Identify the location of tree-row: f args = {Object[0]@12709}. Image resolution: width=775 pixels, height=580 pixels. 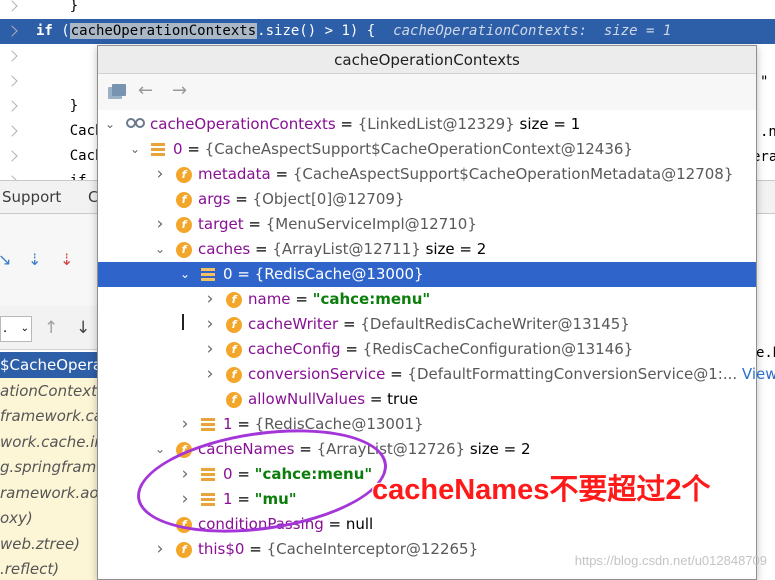
(427, 199).